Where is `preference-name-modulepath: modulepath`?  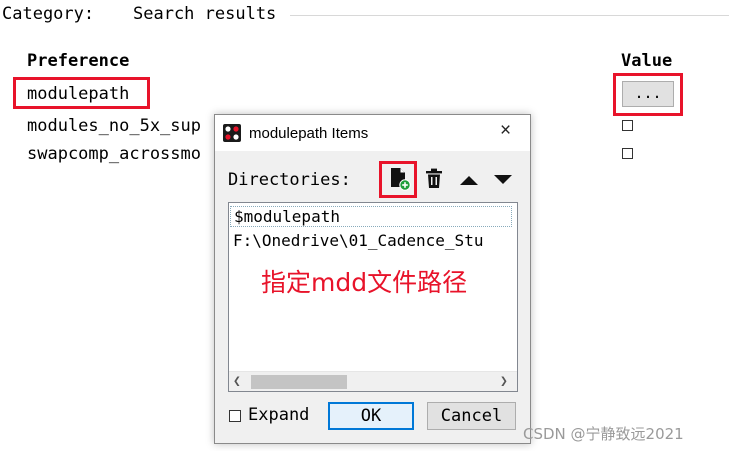 preference-name-modulepath: modulepath is located at coordinates (78, 94).